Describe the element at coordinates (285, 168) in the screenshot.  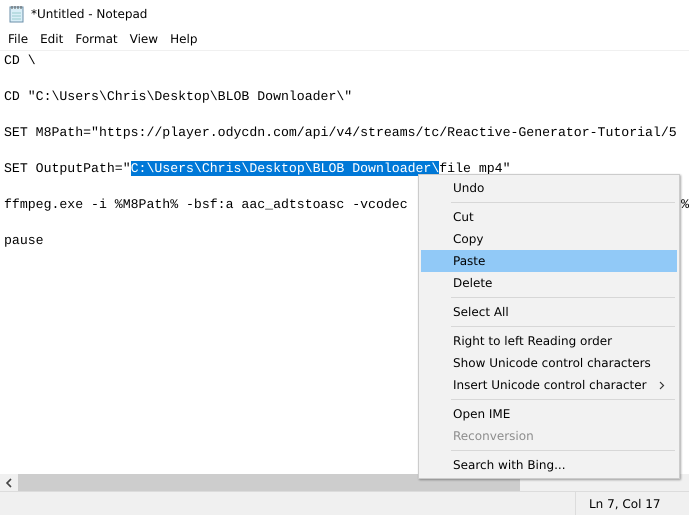
I see `selected-text: C:\Users\Chris\Desktop\BLOB Downloader\` at that location.